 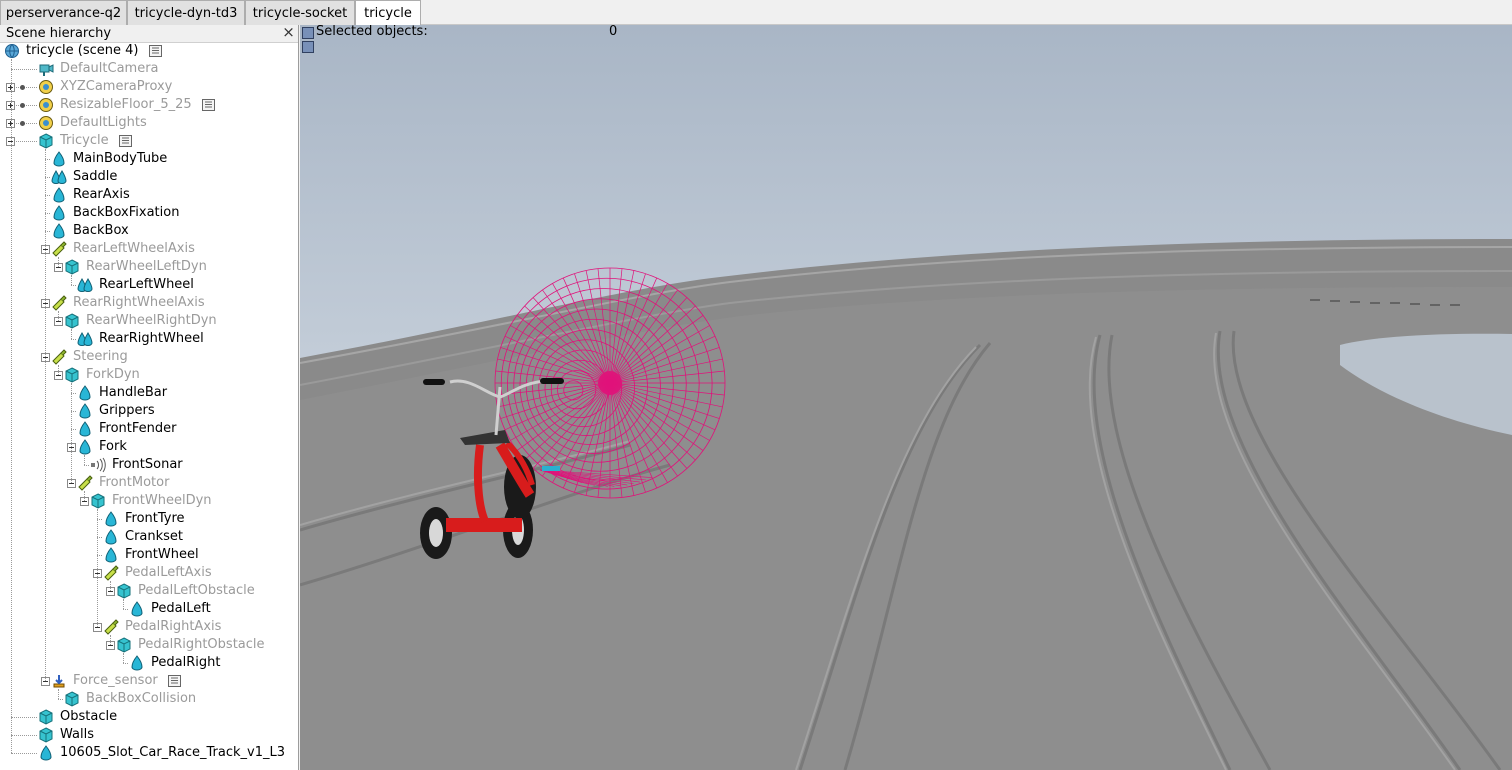 I want to click on tree-item-tricycle-scene-4: tricycle (scene 4), so click(x=149, y=51).